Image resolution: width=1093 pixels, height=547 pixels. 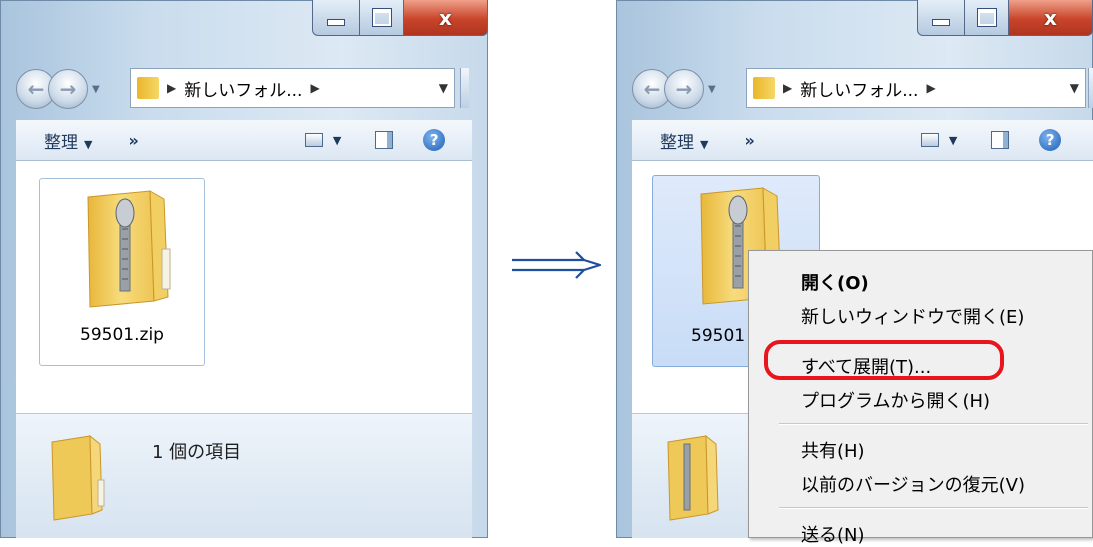 I want to click on menu-item-open: 開く(O), so click(x=835, y=282).